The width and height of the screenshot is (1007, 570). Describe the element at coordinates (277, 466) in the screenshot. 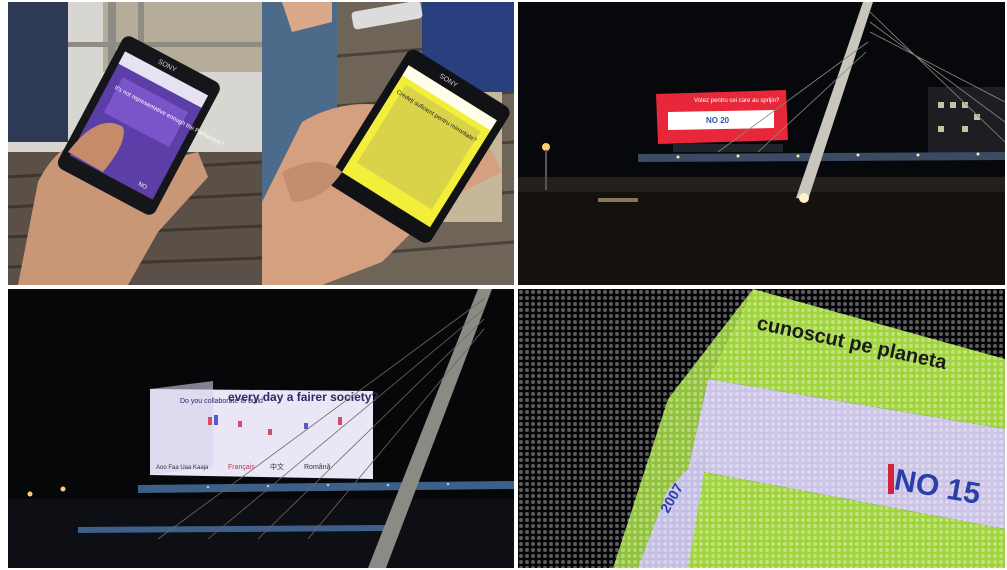

I see `cube-legend-2: 中文` at that location.